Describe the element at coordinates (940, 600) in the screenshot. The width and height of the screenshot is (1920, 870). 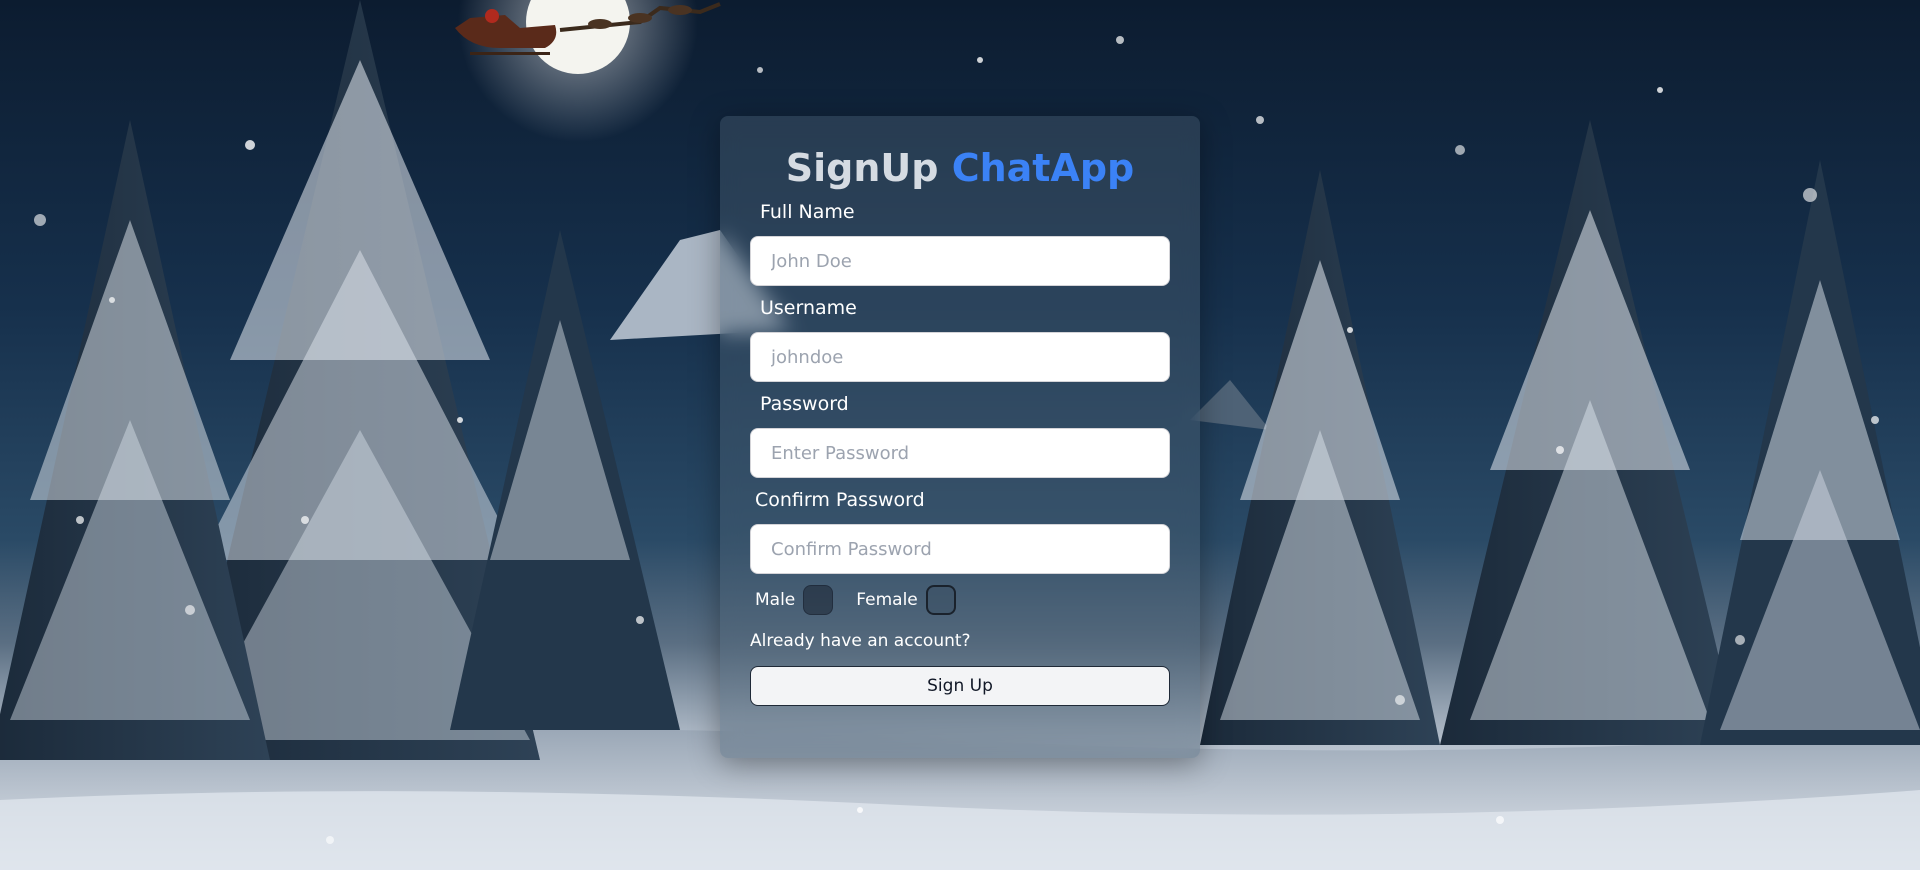
I see `female-checkbox` at that location.